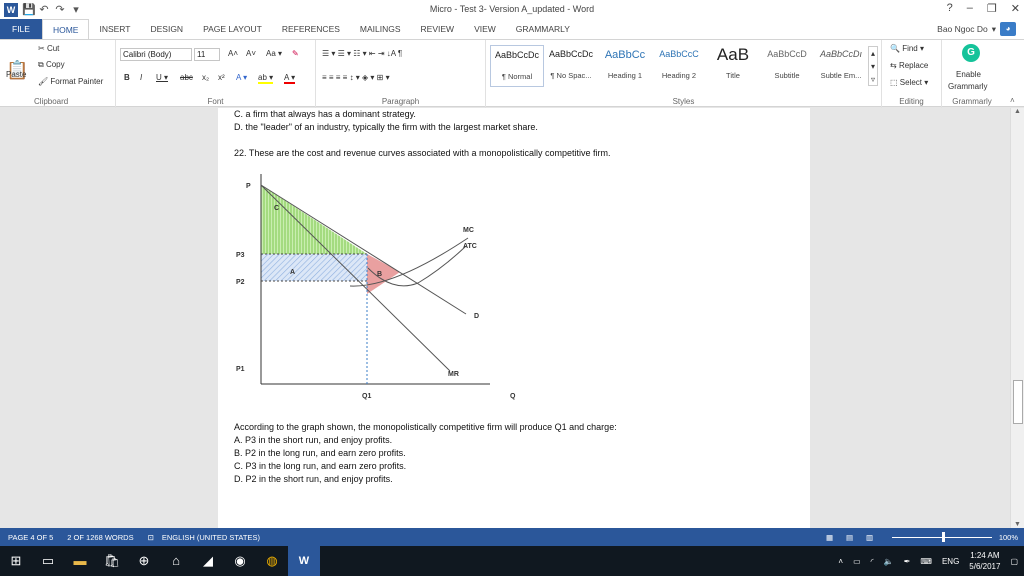 The image size is (1024, 576). Describe the element at coordinates (207, 54) in the screenshot. I see `font-size-select: 11` at that location.